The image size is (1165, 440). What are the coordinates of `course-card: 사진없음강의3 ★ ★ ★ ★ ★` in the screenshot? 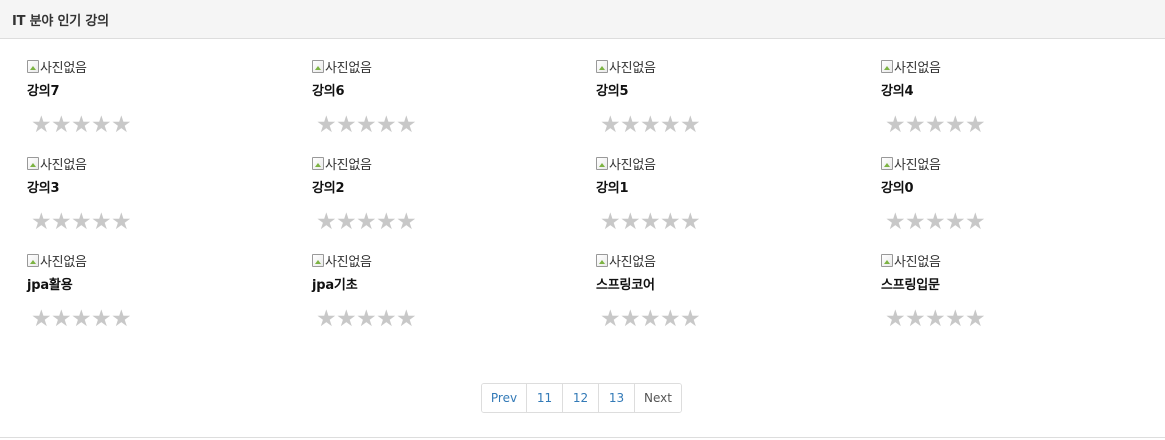 It's located at (169, 200).